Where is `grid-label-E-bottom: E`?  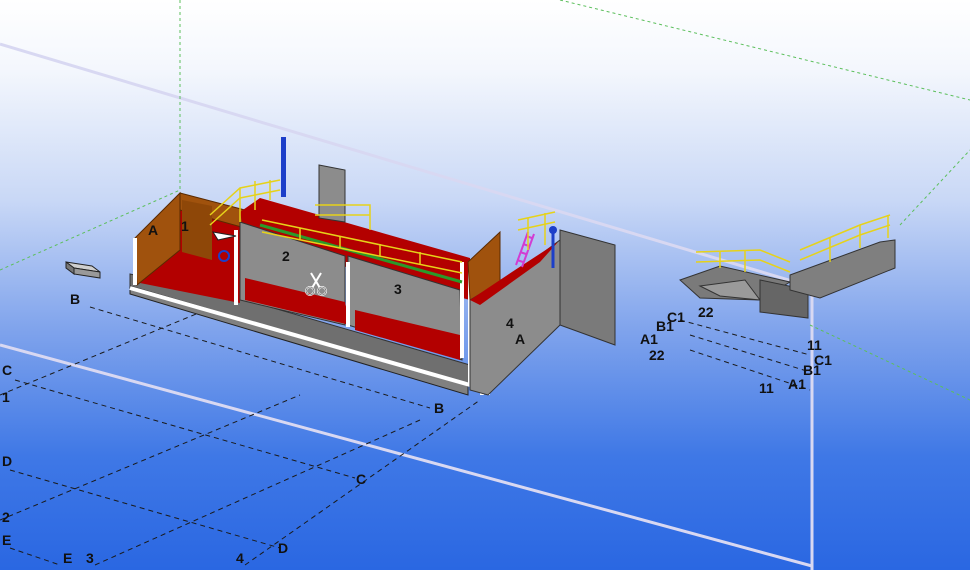 grid-label-E-bottom: E is located at coordinates (67, 558).